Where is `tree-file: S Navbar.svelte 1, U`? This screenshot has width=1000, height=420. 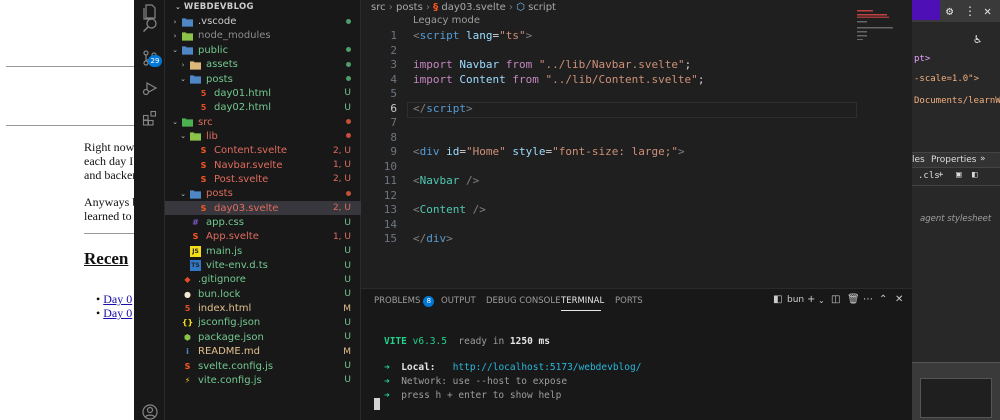 tree-file: S Navbar.svelte 1, U is located at coordinates (263, 165).